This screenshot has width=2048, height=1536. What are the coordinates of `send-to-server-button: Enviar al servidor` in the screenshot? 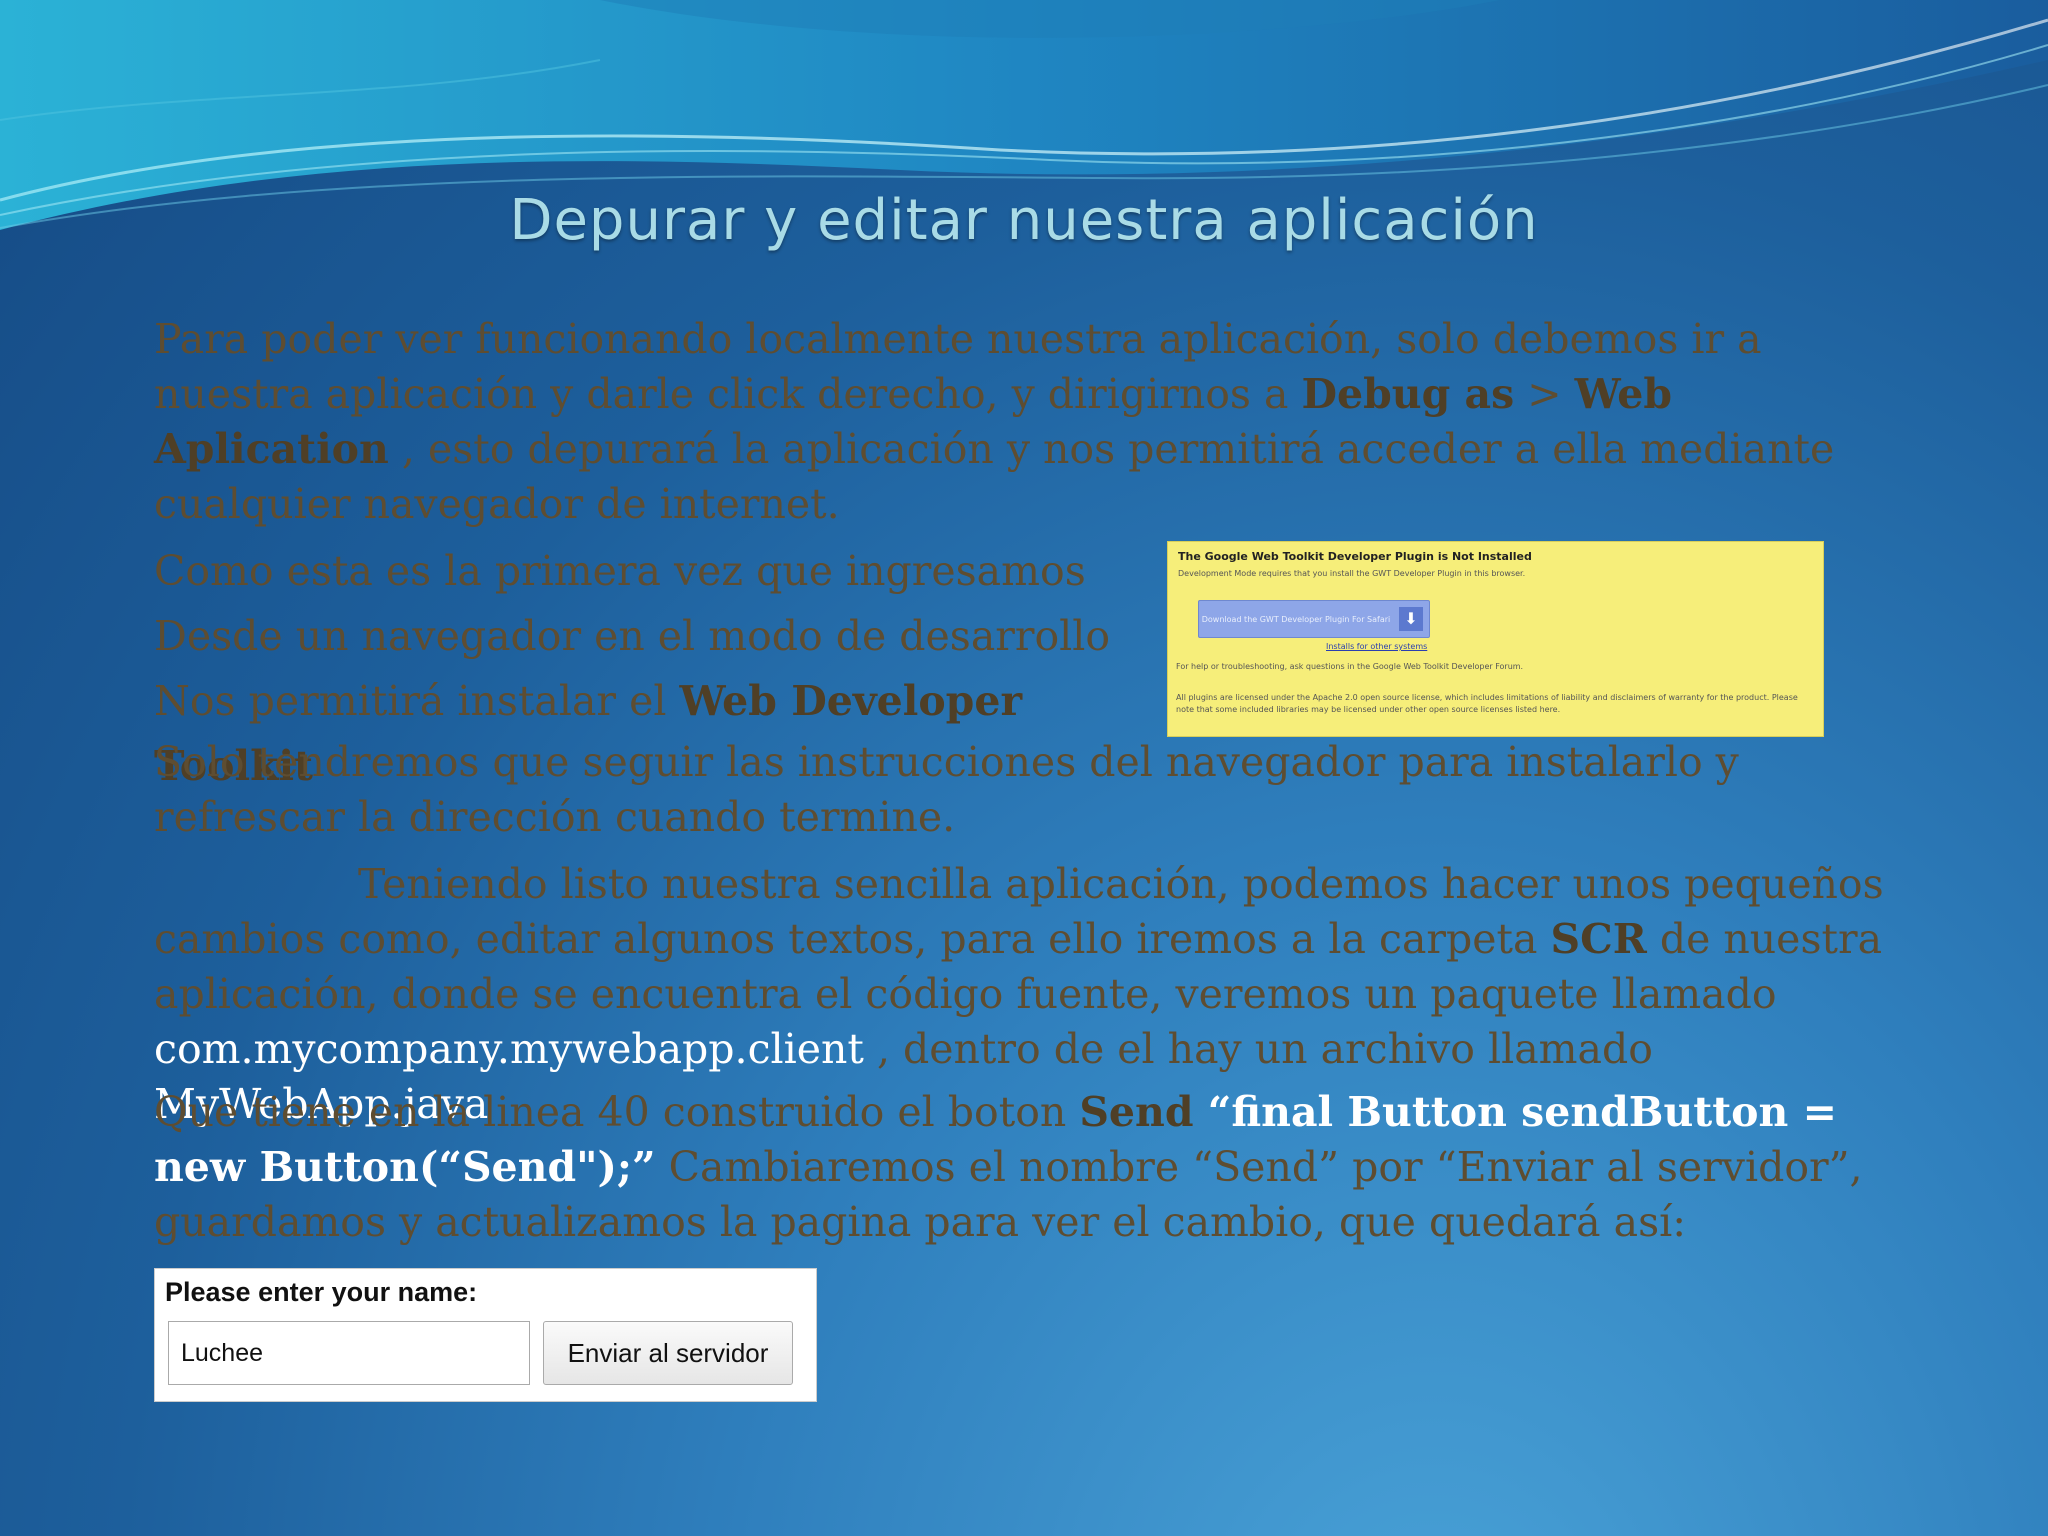 It's located at (668, 1353).